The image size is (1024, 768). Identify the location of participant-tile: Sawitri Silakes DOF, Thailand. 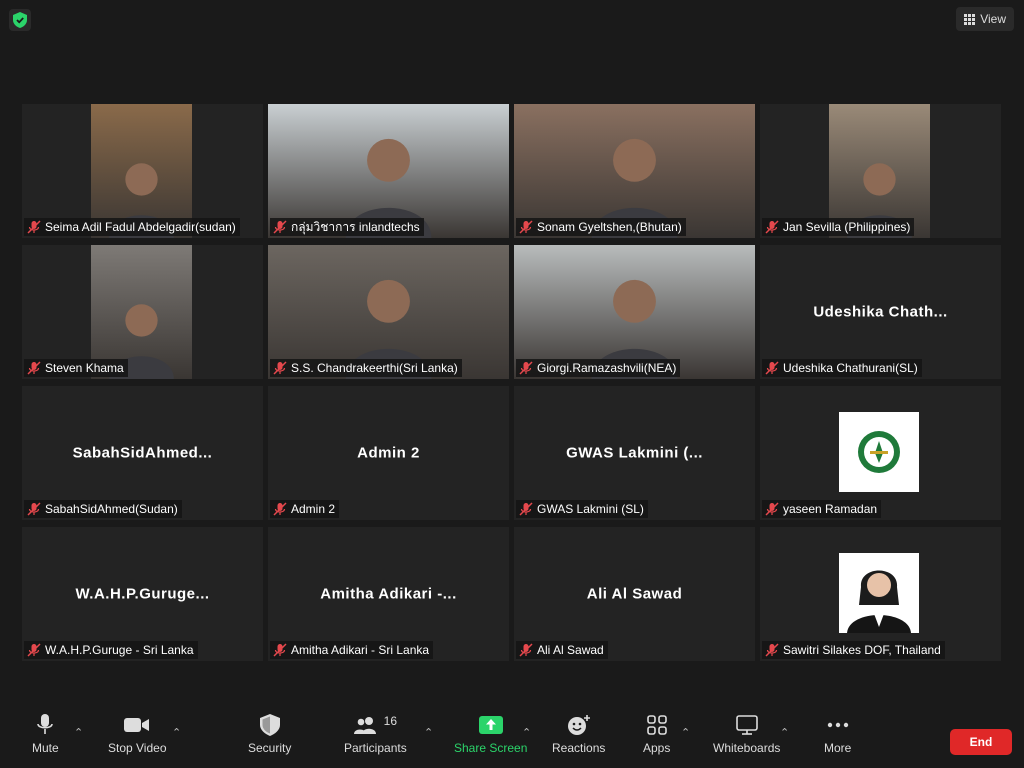
(880, 594).